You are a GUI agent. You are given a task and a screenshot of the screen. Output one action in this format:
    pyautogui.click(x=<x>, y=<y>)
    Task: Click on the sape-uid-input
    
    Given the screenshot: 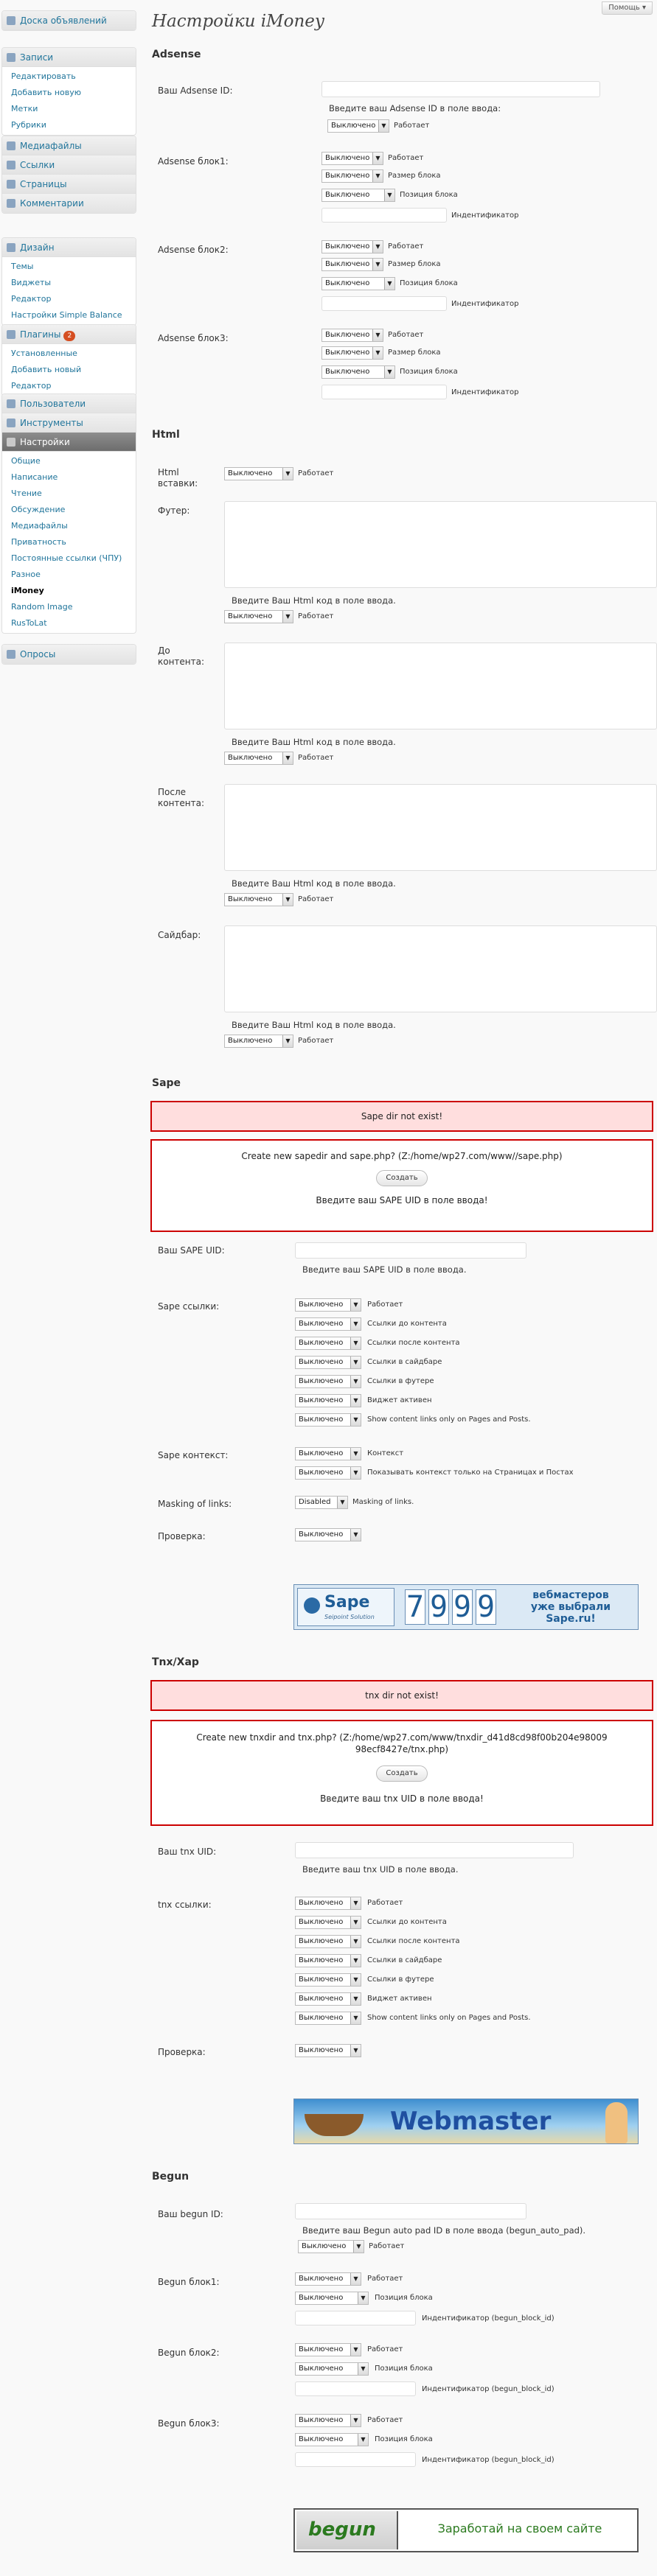 What is the action you would take?
    pyautogui.click(x=411, y=1250)
    